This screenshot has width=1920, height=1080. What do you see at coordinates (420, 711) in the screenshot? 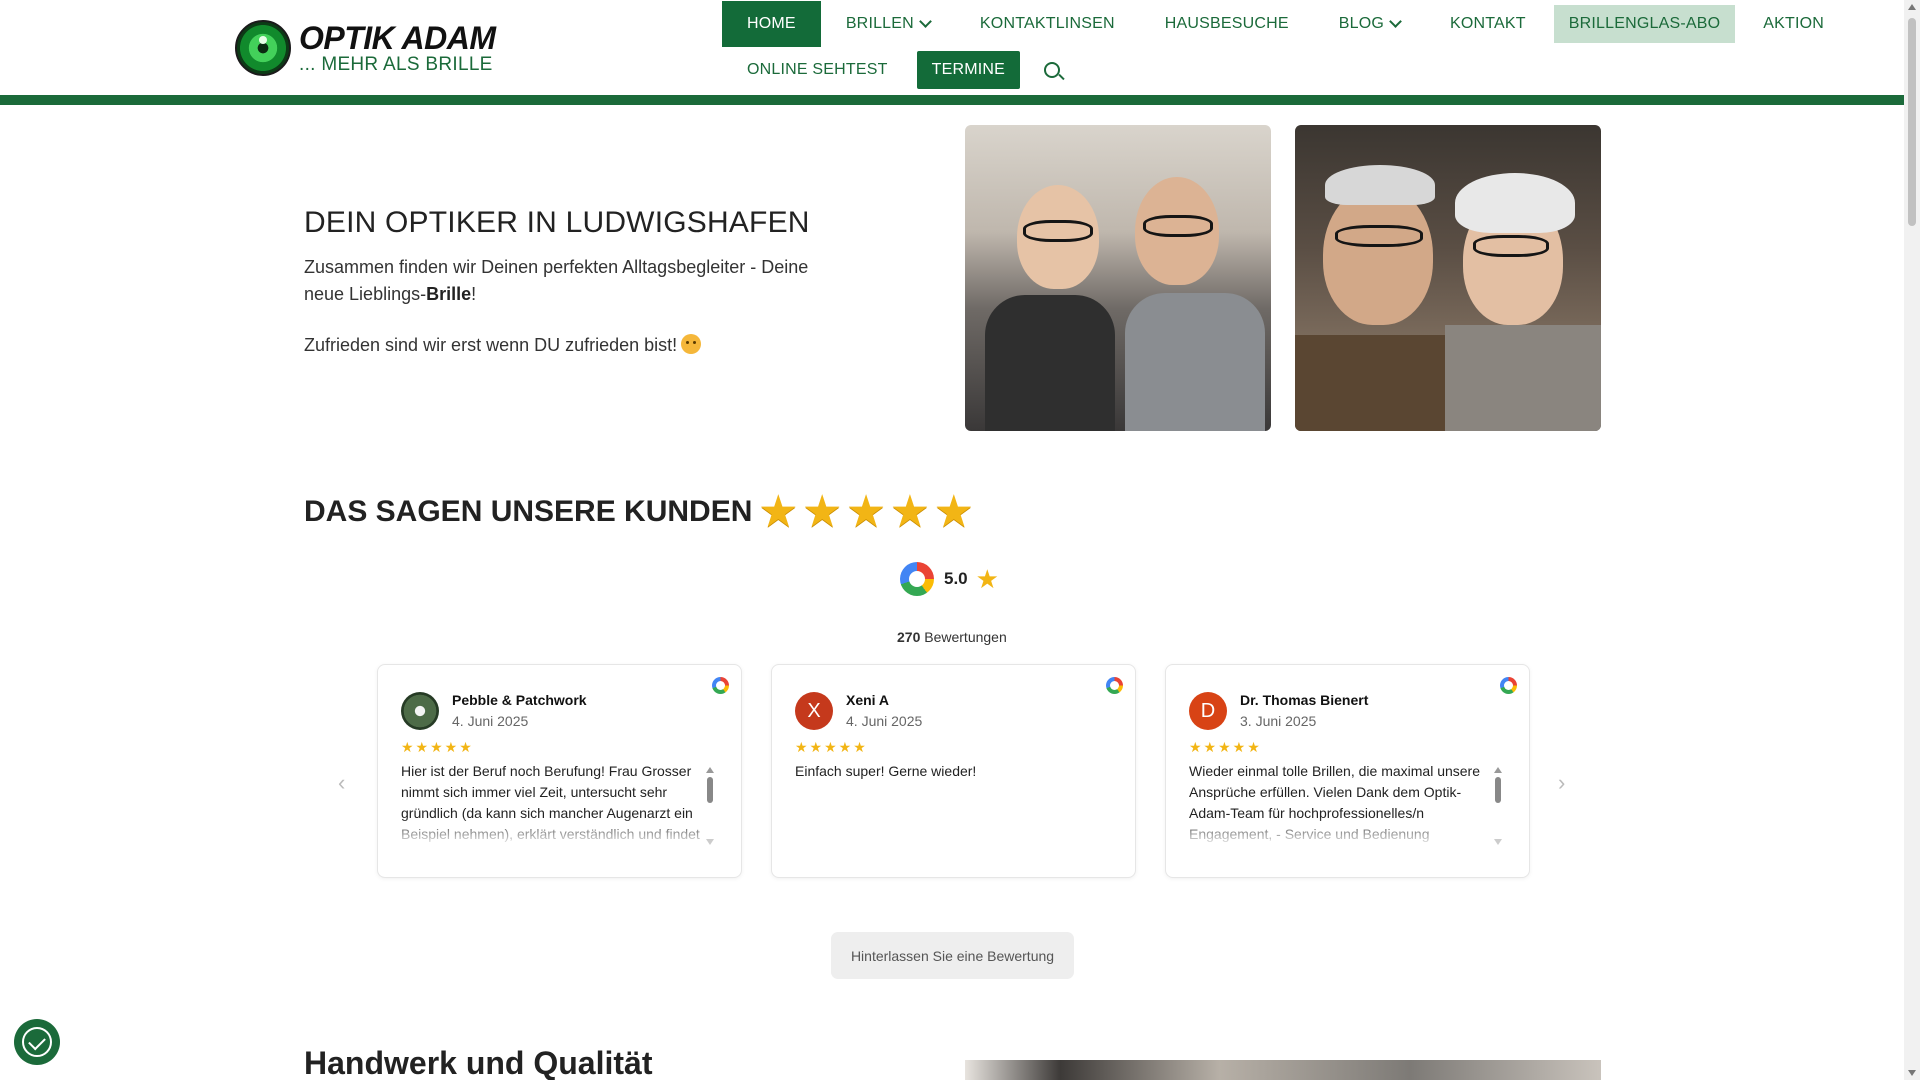
I see `avatar` at bounding box center [420, 711].